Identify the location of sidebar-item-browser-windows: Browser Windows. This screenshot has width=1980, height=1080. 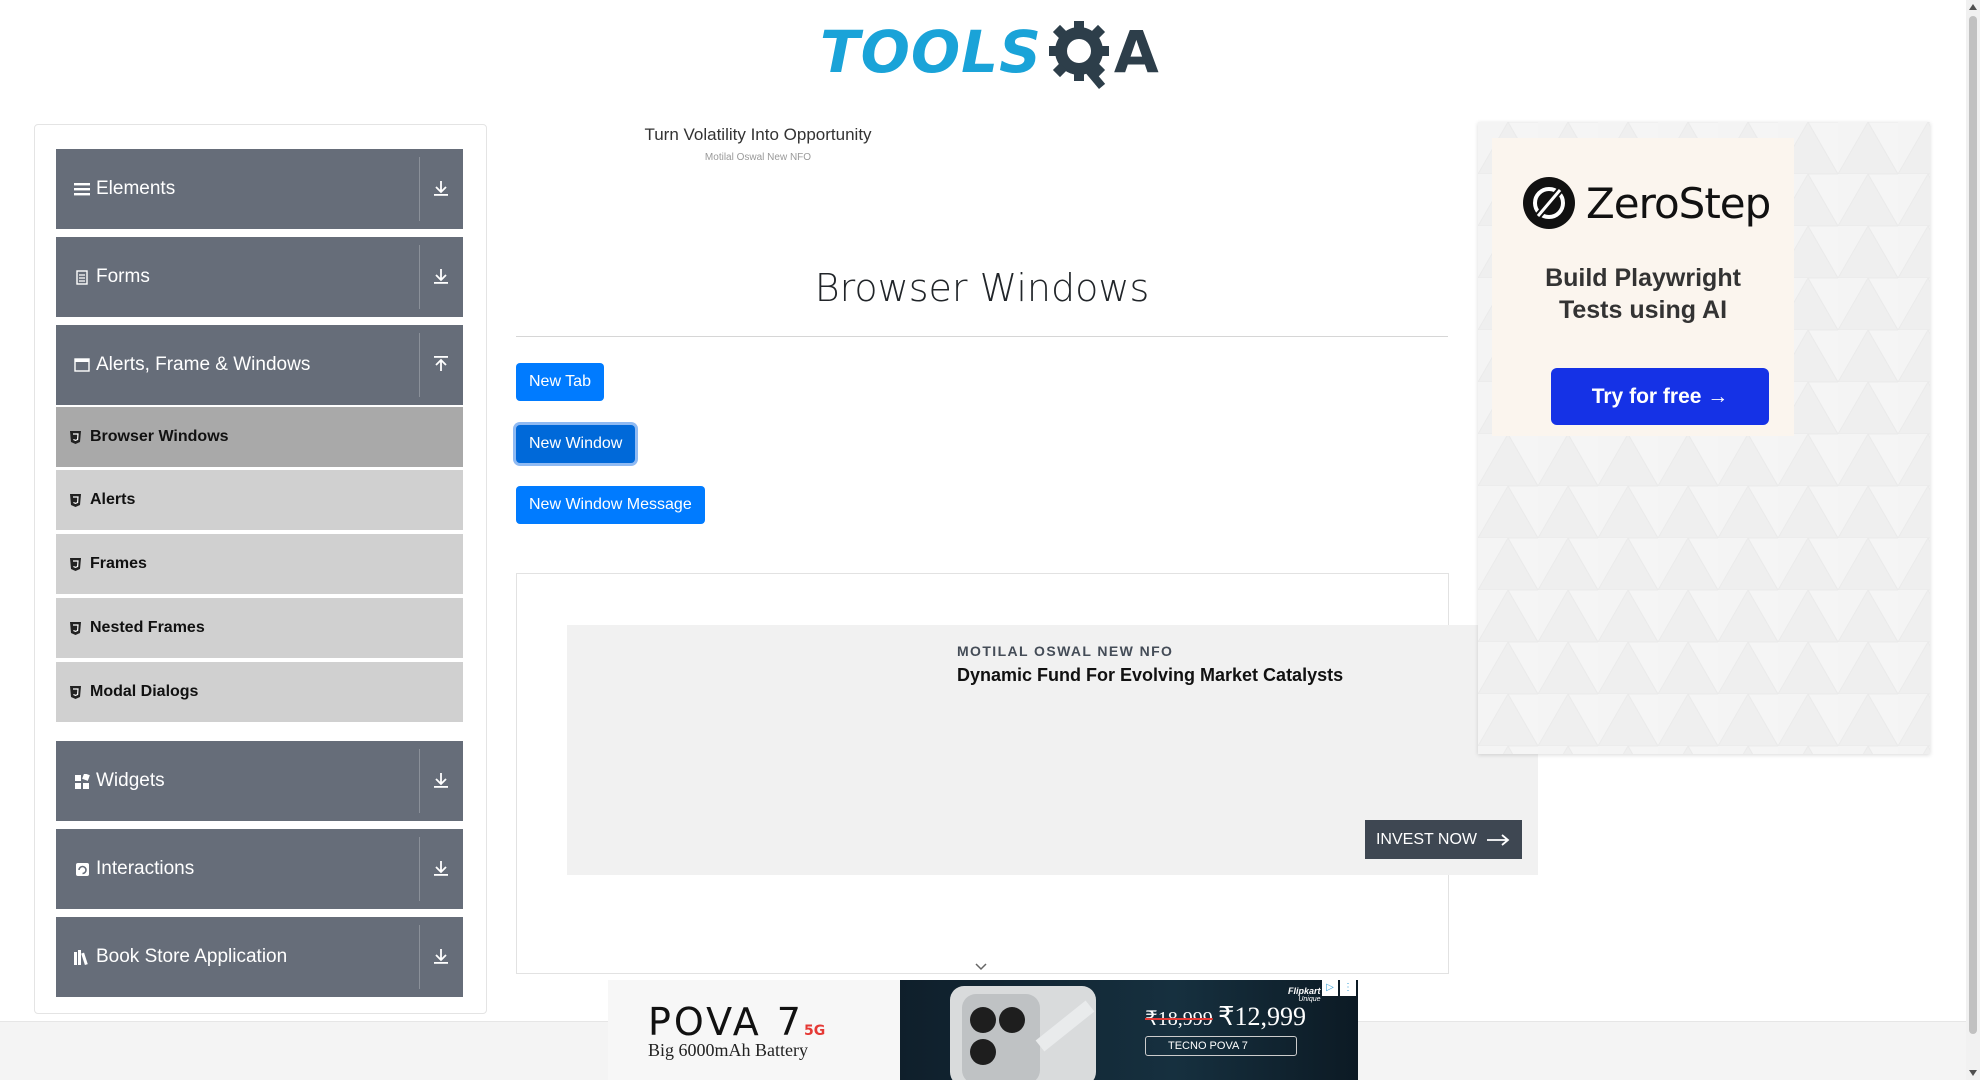
(259, 436).